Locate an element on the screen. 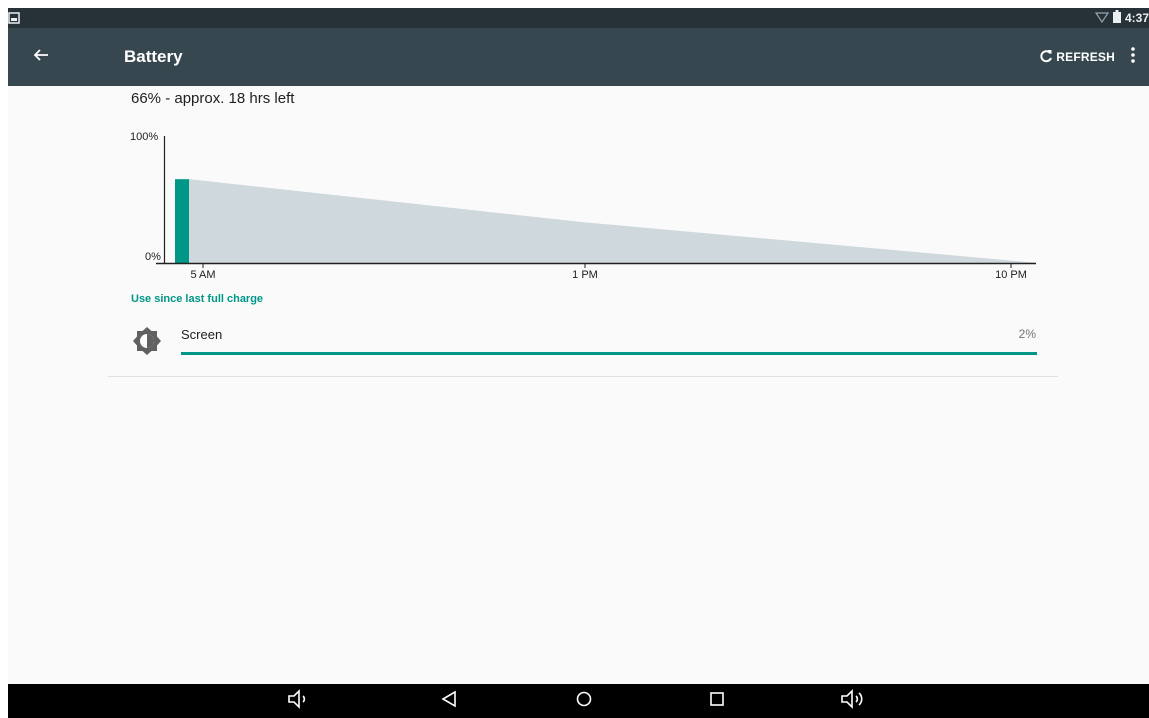  refresh-button: REFRESH is located at coordinates (1077, 57).